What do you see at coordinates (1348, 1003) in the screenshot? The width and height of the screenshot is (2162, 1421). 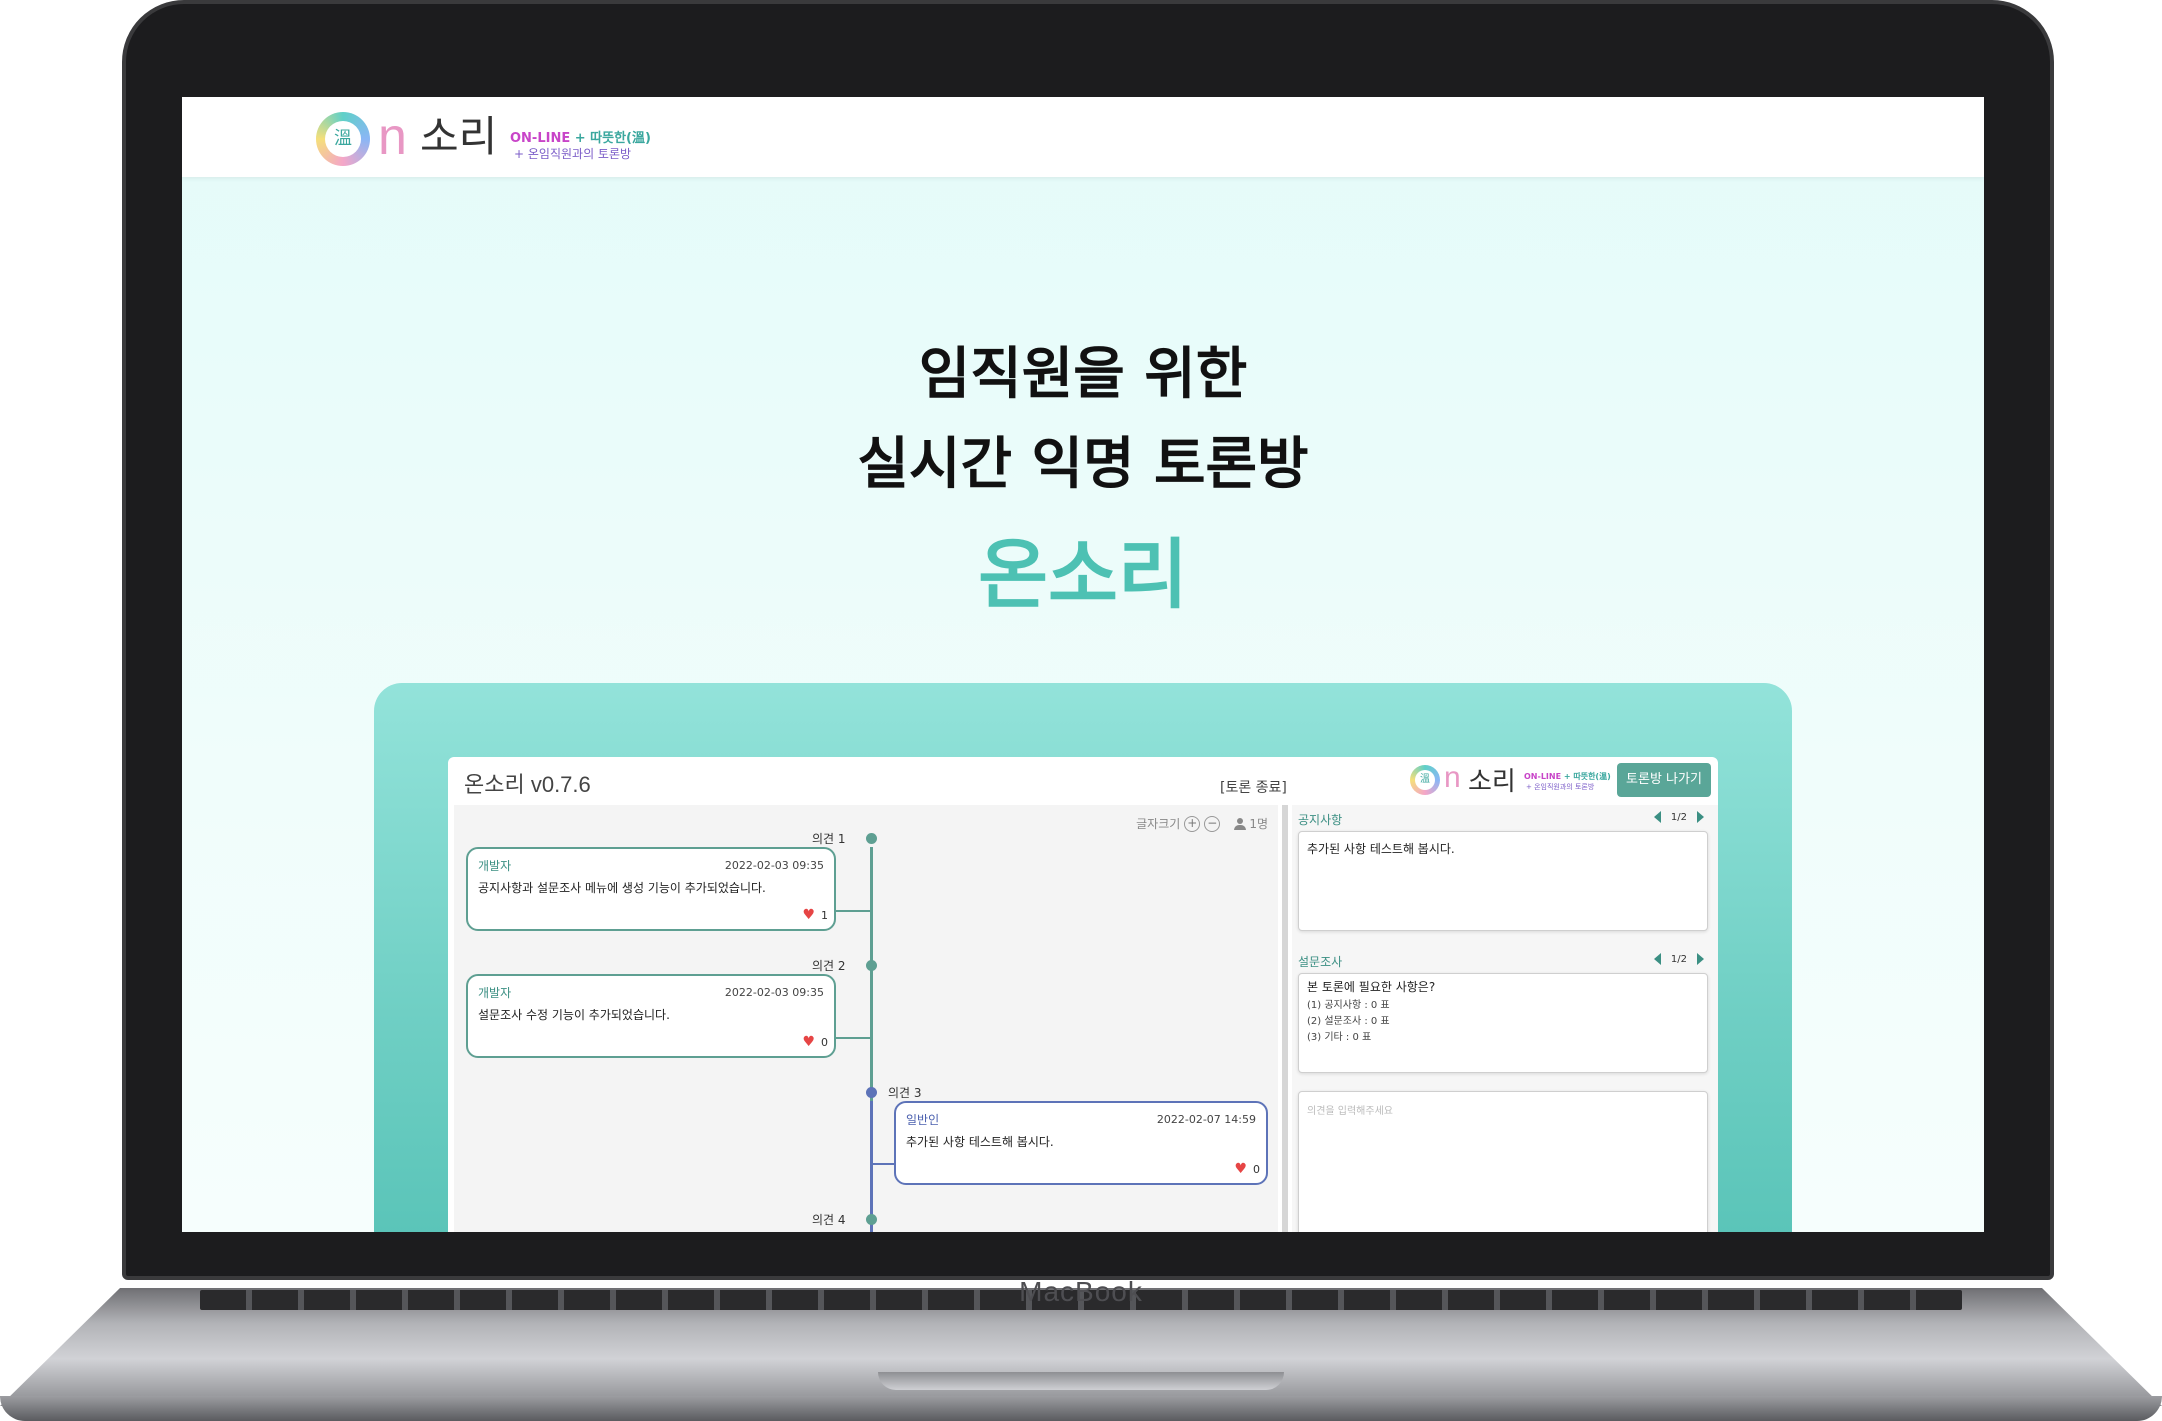 I see `survey-option: (1) 공지사항 : 0 표` at bounding box center [1348, 1003].